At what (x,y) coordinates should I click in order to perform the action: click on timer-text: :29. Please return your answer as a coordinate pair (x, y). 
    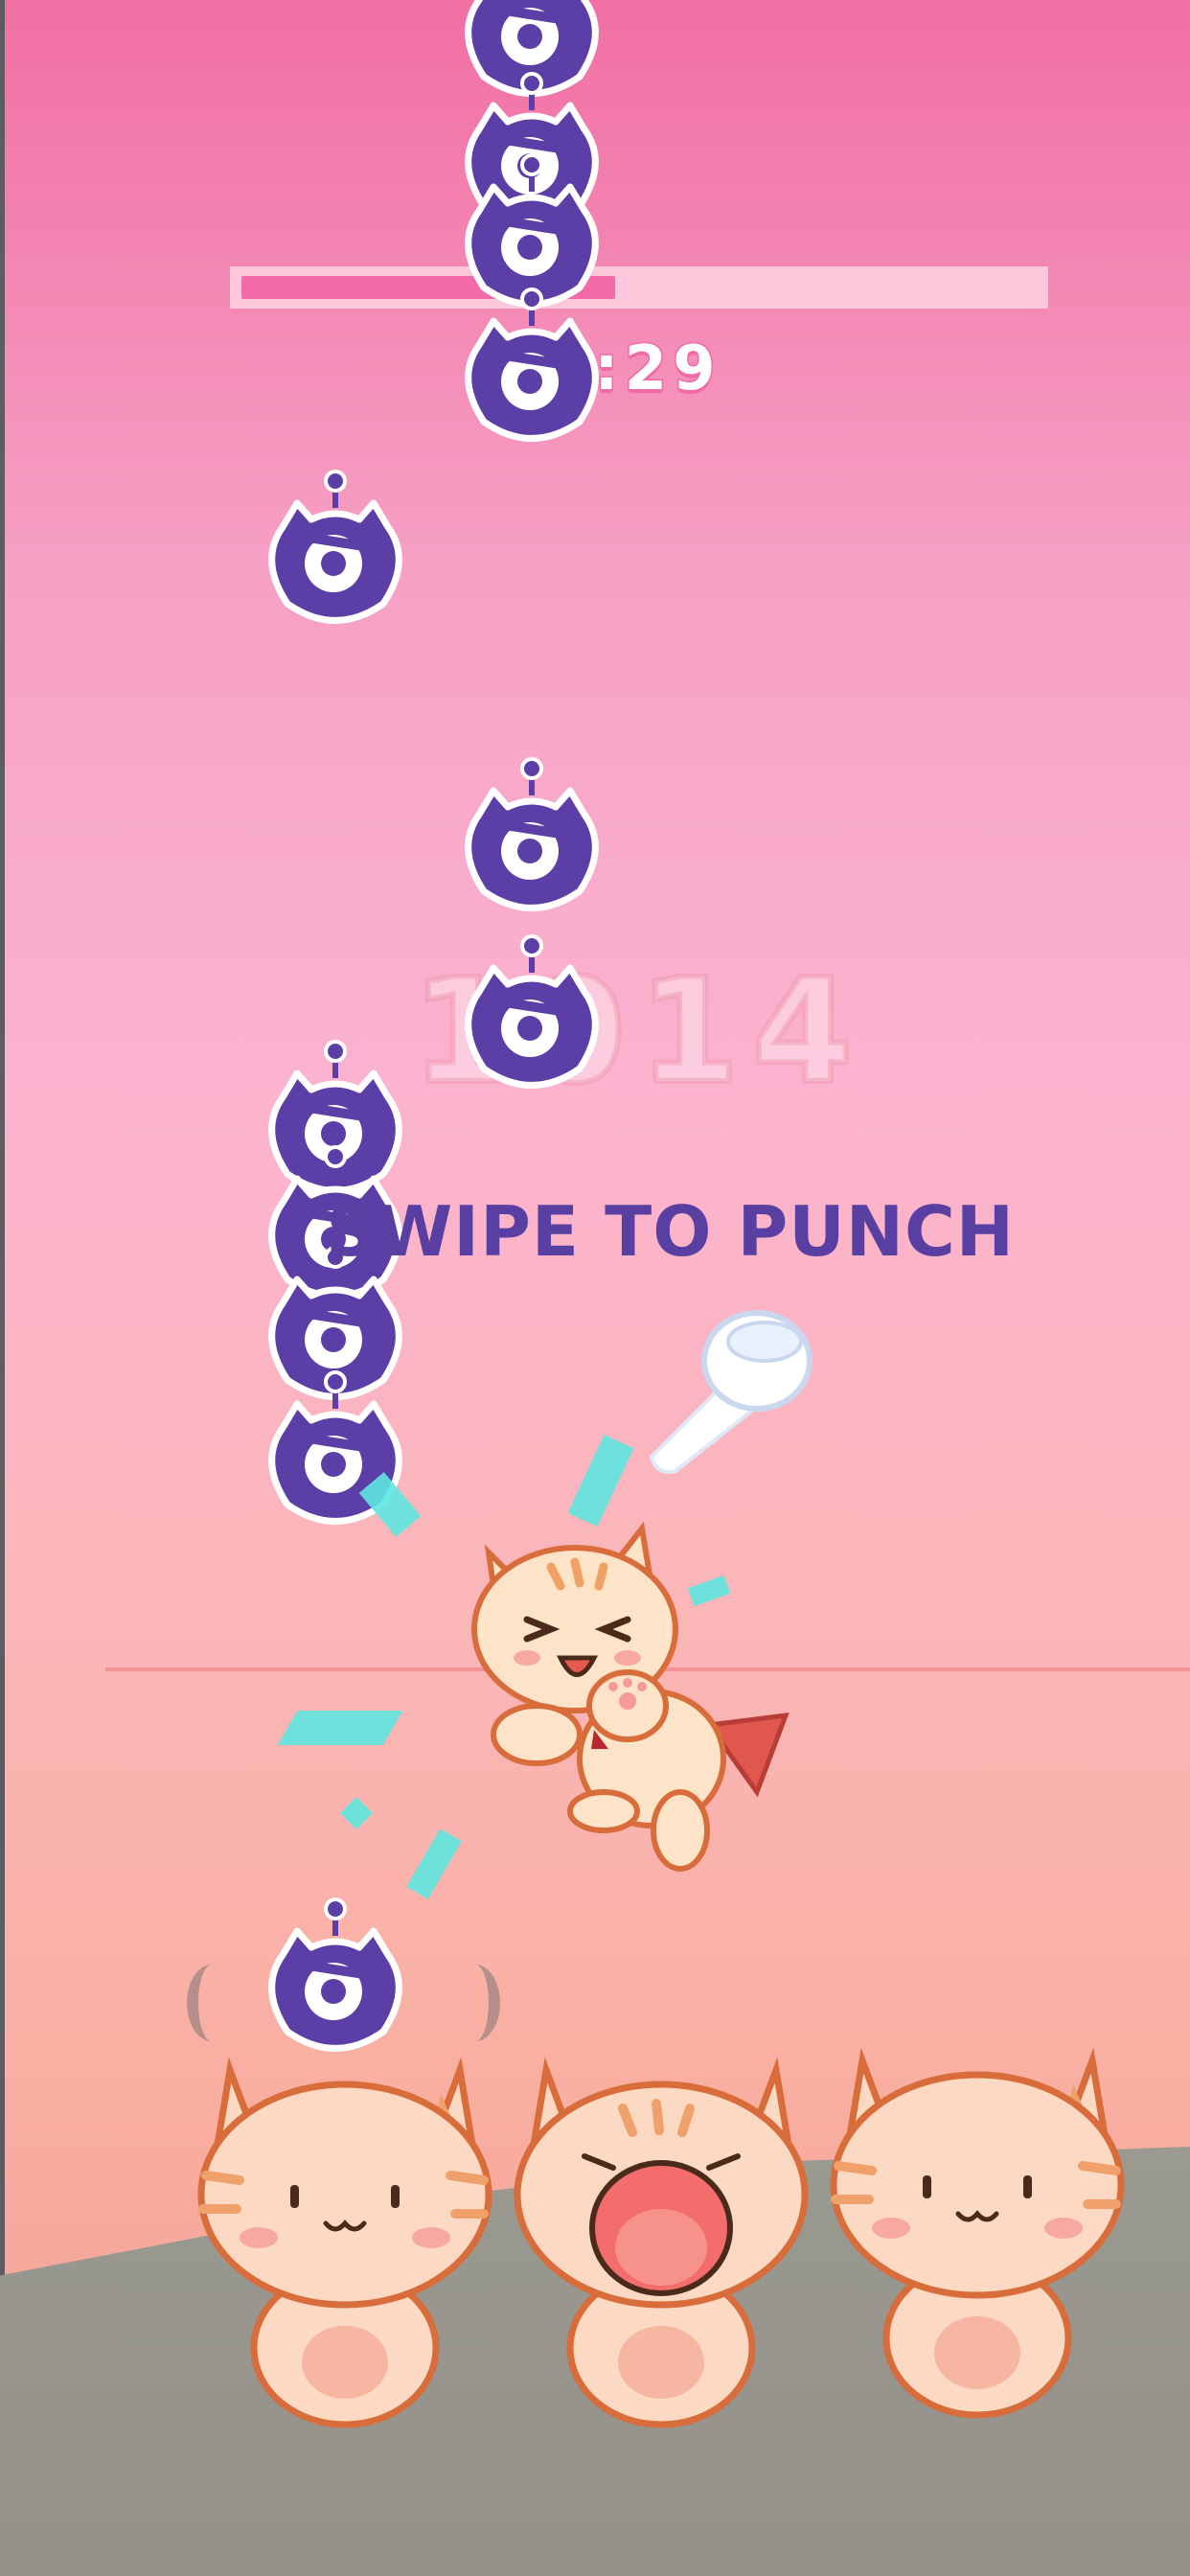
    Looking at the image, I should click on (657, 369).